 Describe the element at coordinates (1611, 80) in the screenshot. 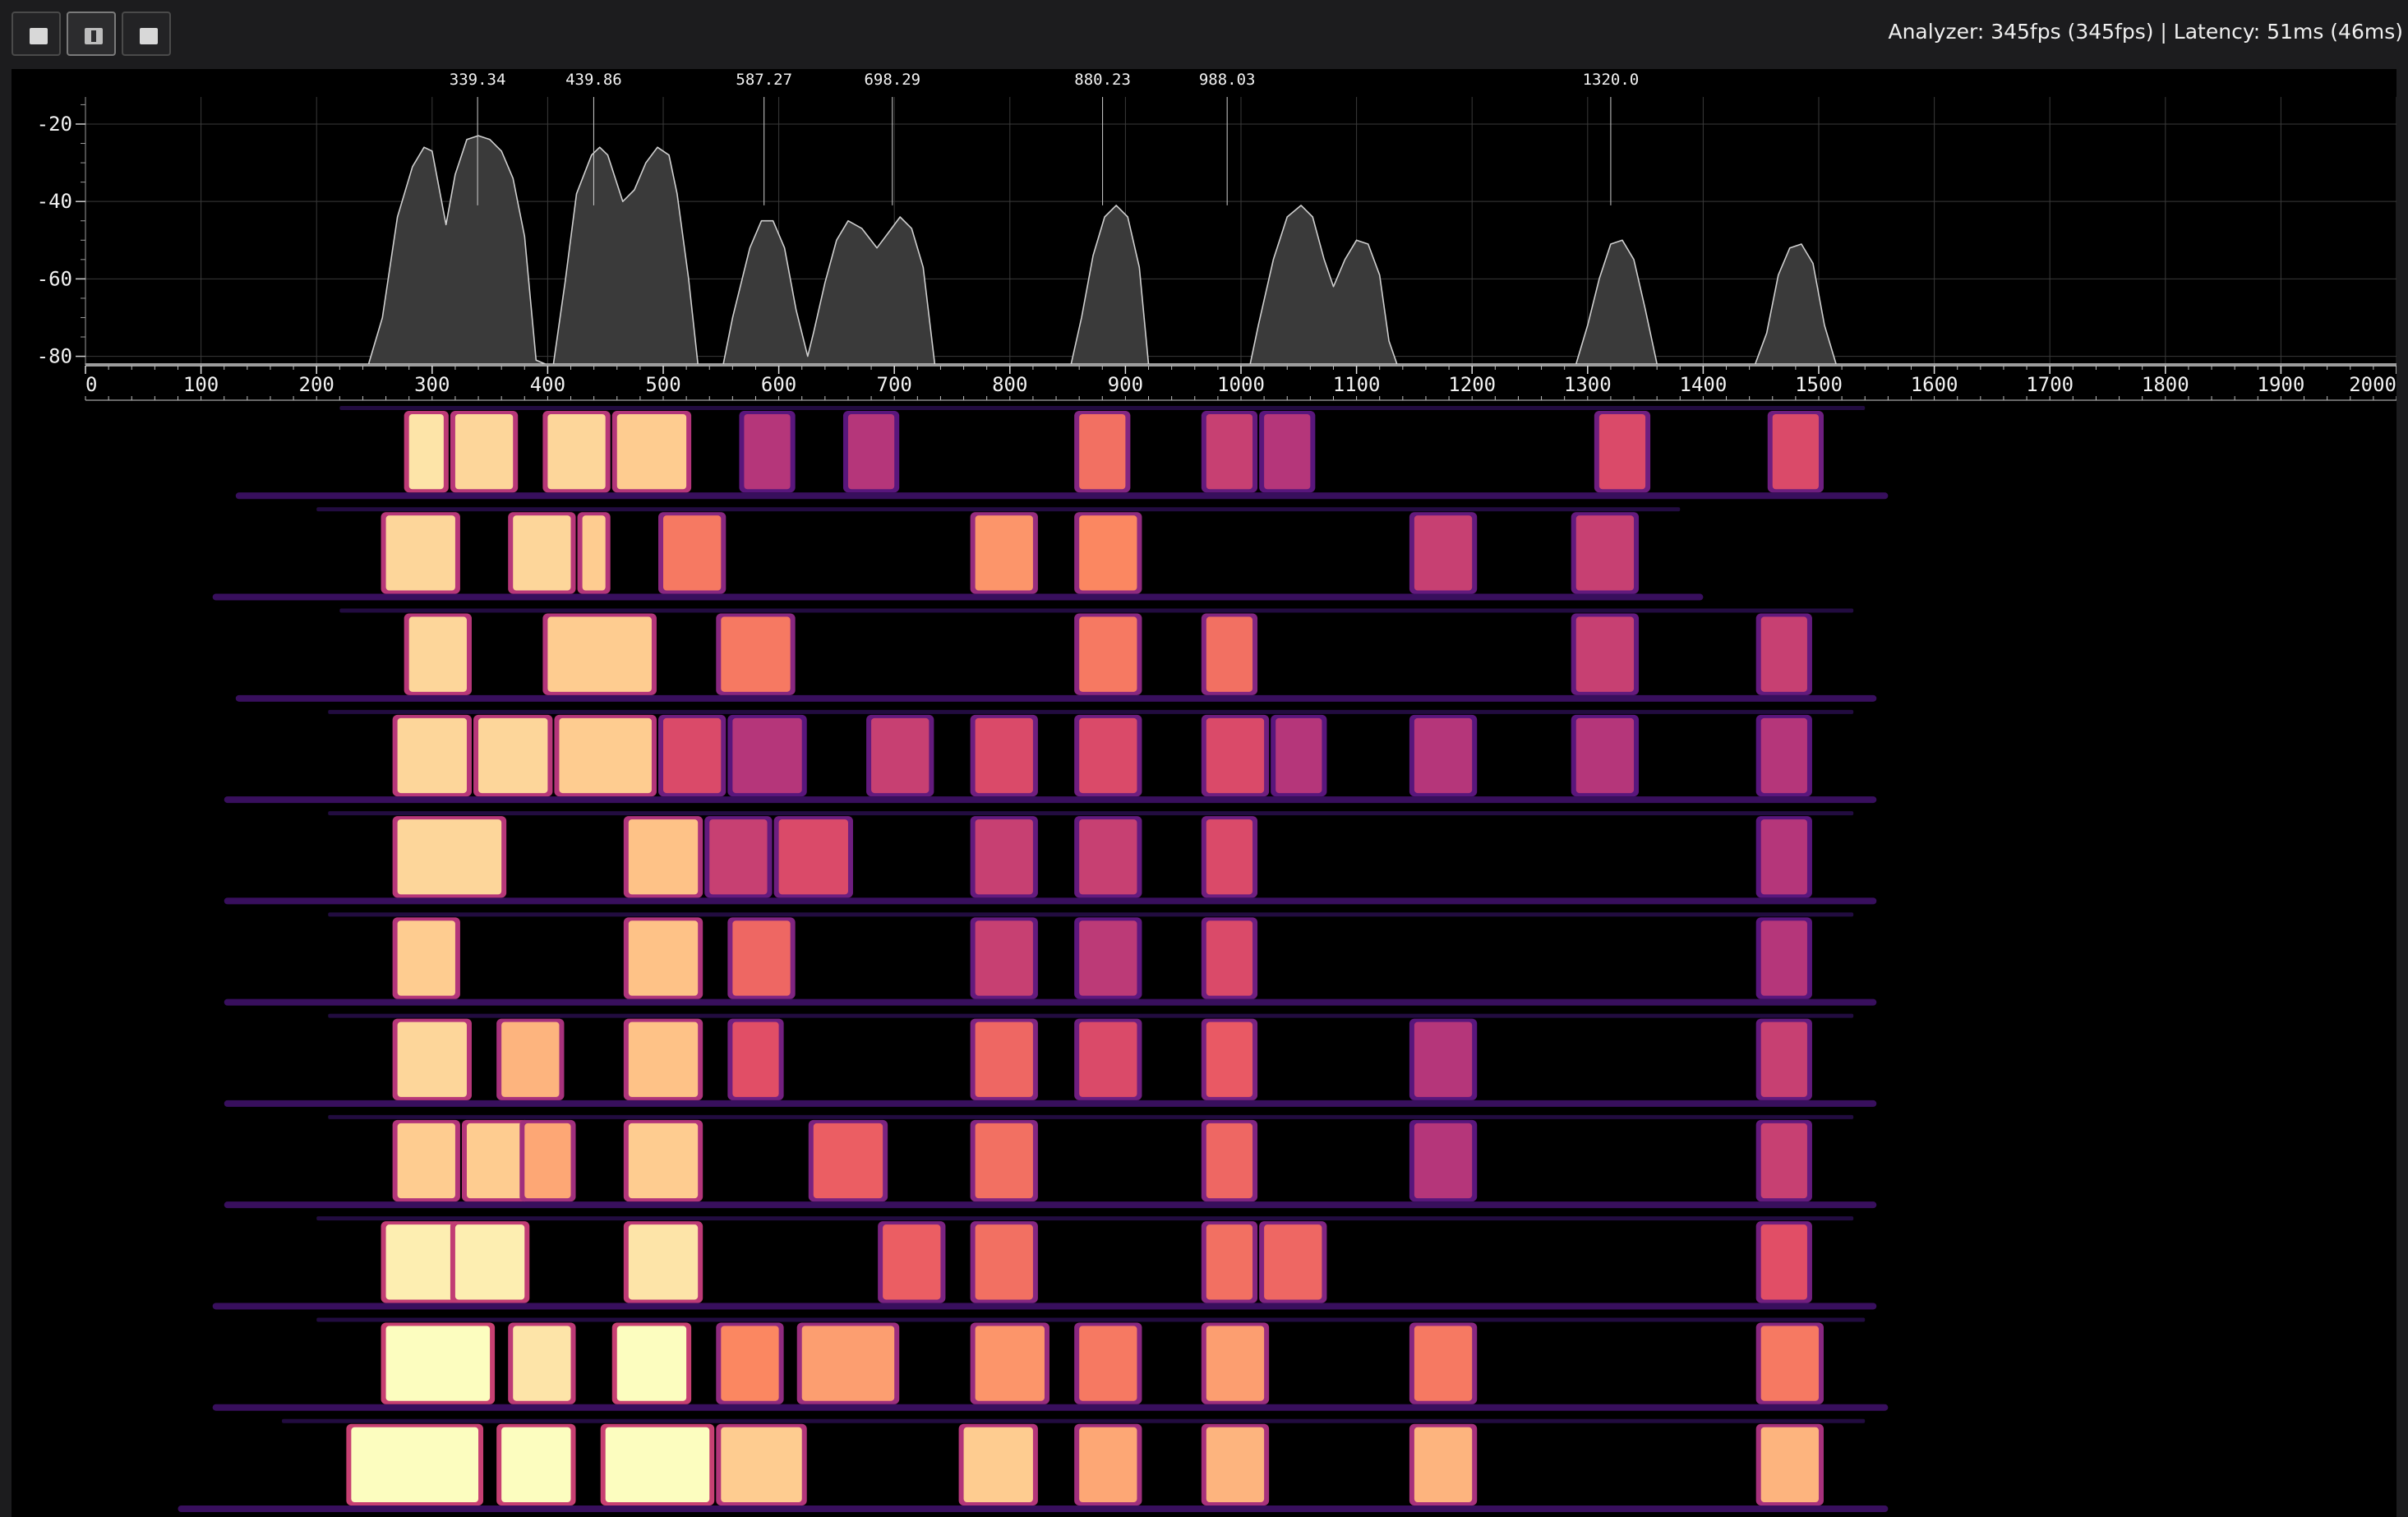

I see `peak-label: 1320.0` at that location.